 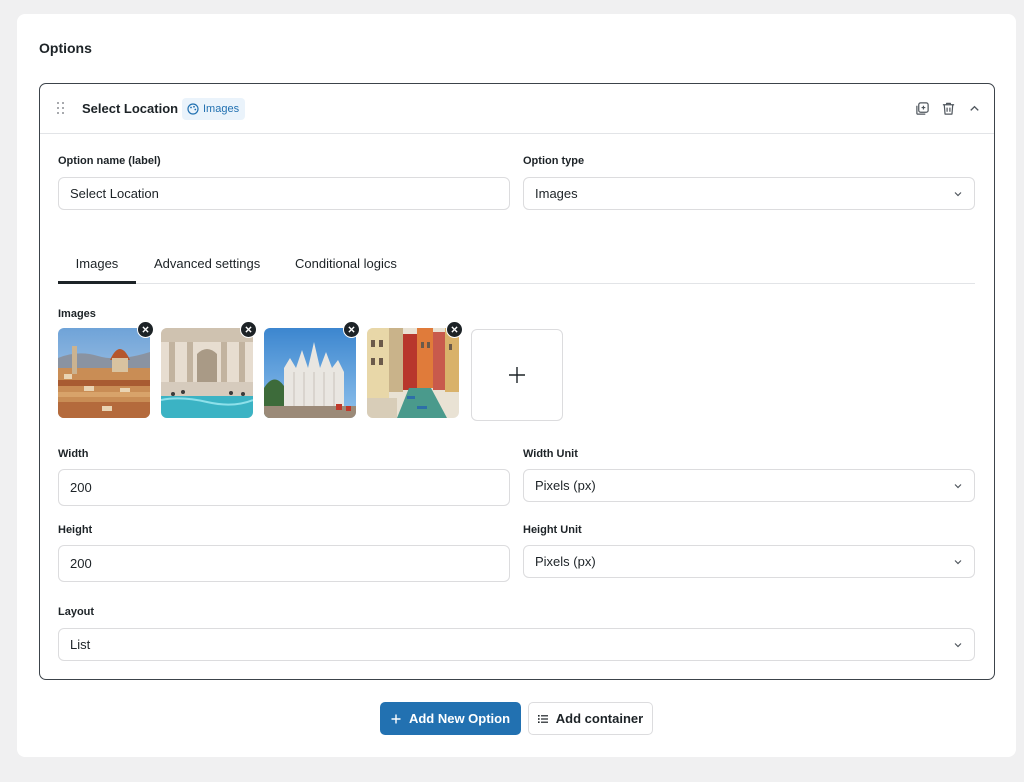 What do you see at coordinates (221, 109) in the screenshot?
I see `option-type-badge-label: Images` at bounding box center [221, 109].